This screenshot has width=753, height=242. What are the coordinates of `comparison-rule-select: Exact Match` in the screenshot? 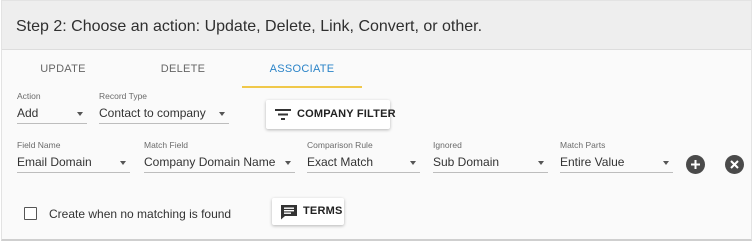 It's located at (363, 162).